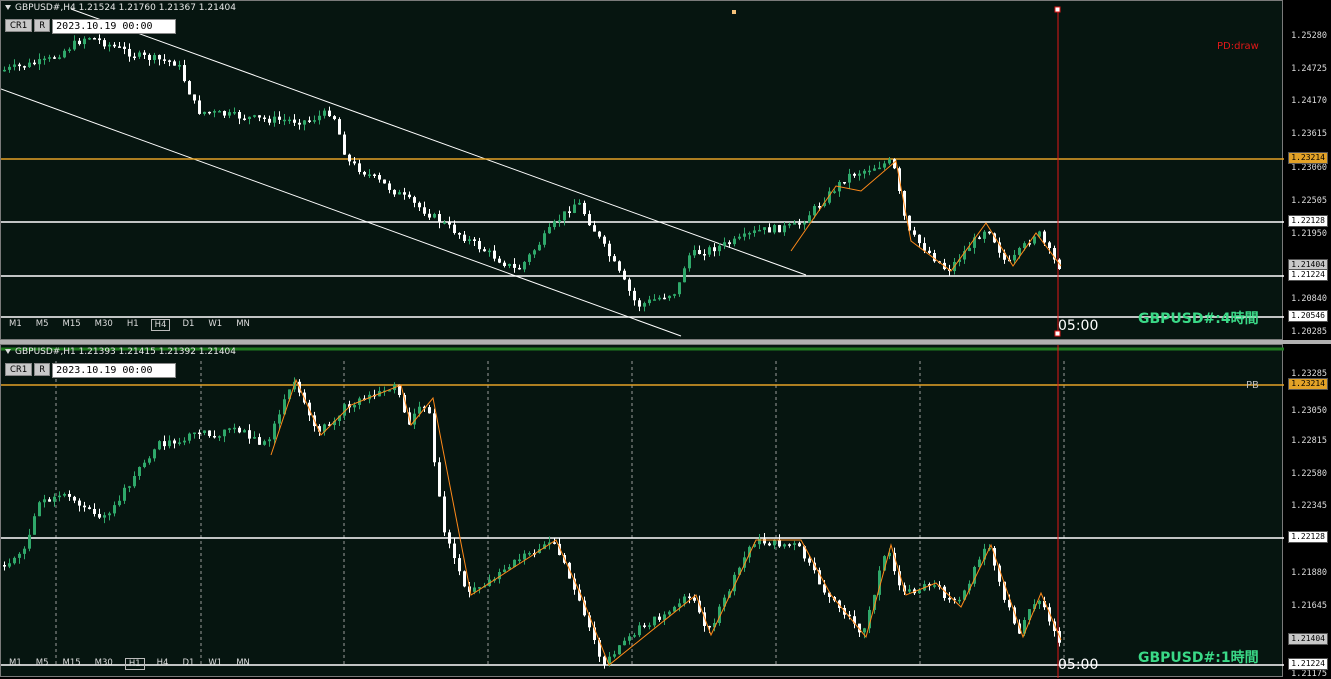  I want to click on price-tick: 1.21950, so click(1309, 234).